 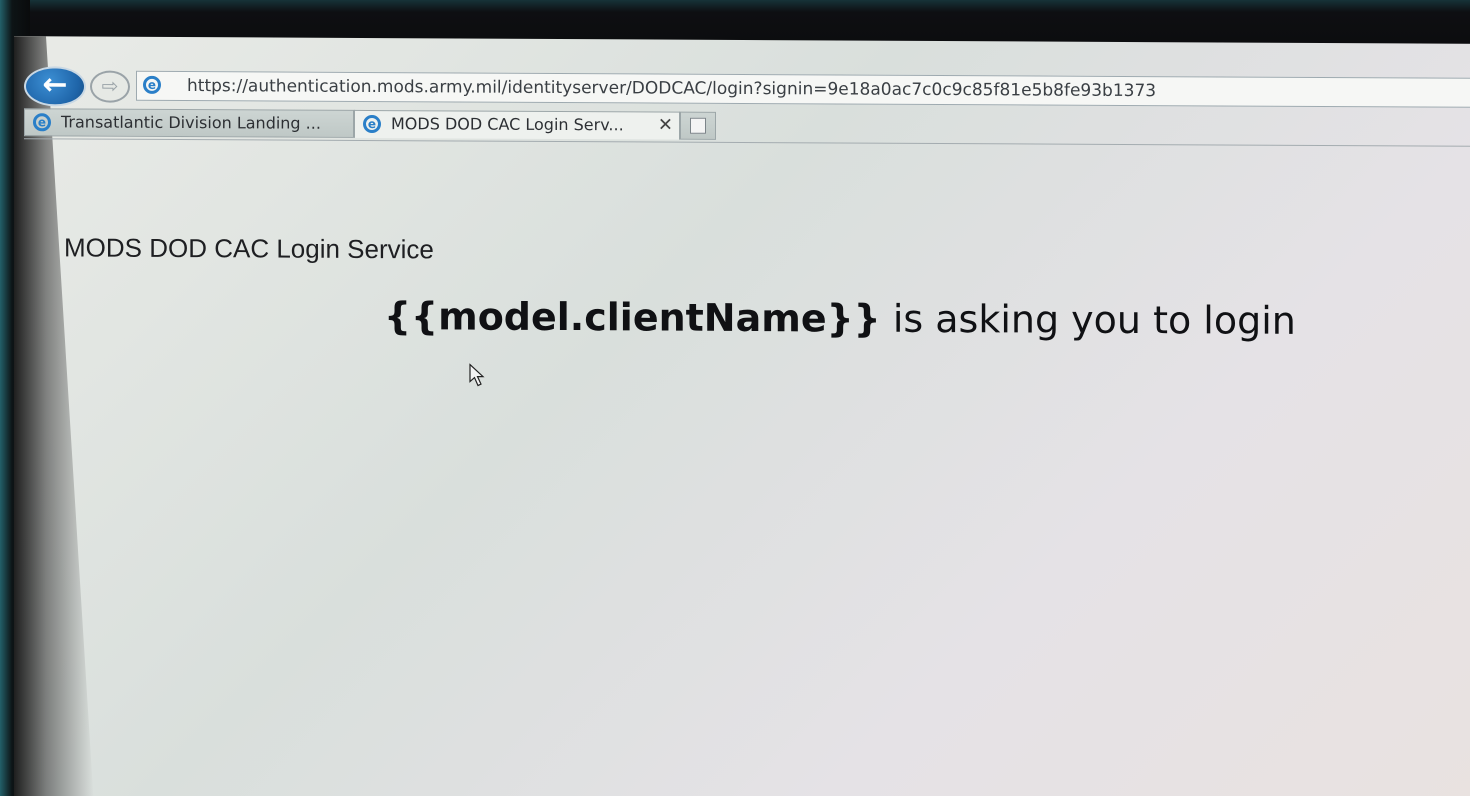 I want to click on login-prompt: is asking you to login, so click(x=1088, y=319).